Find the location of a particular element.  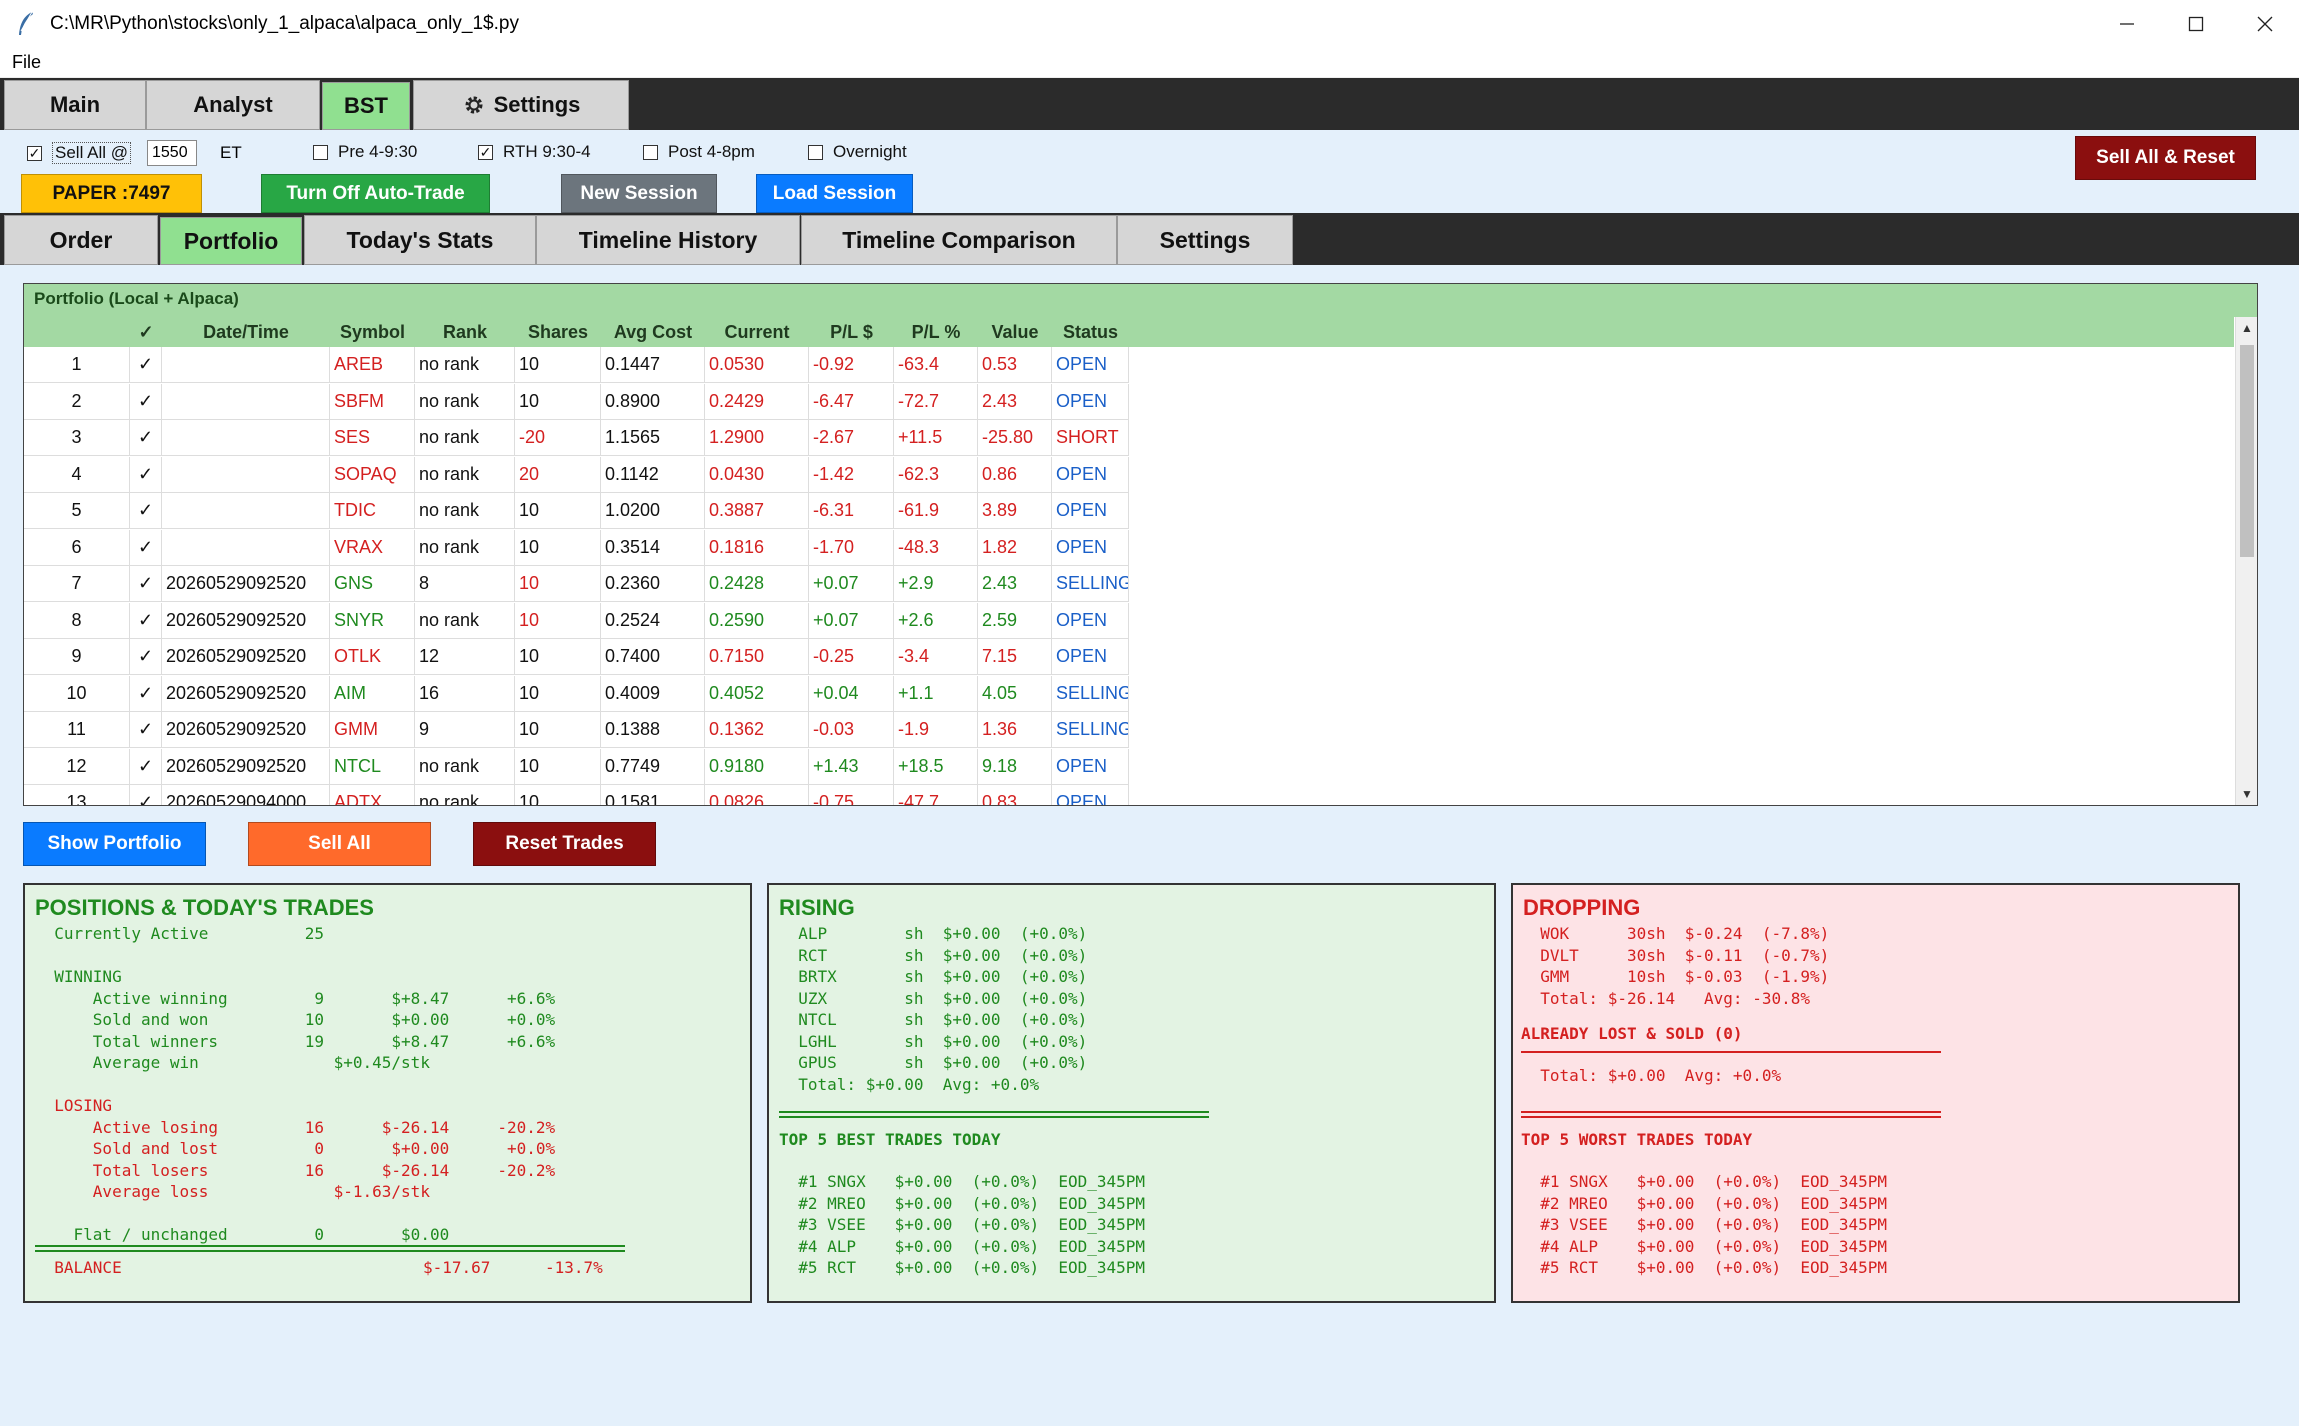

table-cell-n: 9 is located at coordinates (77, 657).